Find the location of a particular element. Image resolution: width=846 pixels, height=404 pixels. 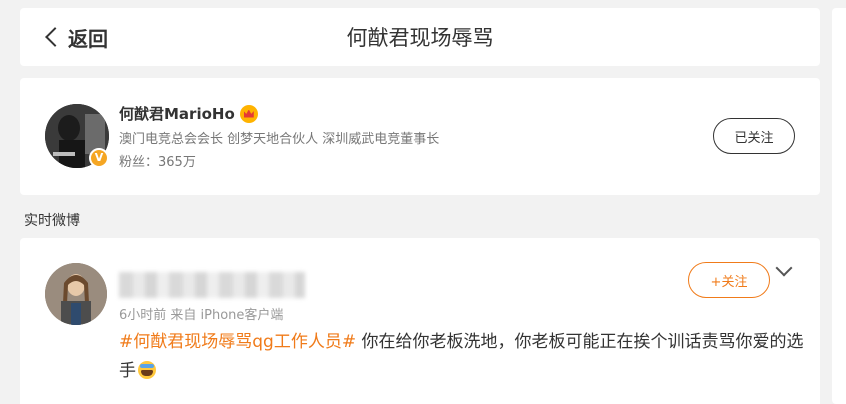

chevron-down-icon is located at coordinates (784, 268).